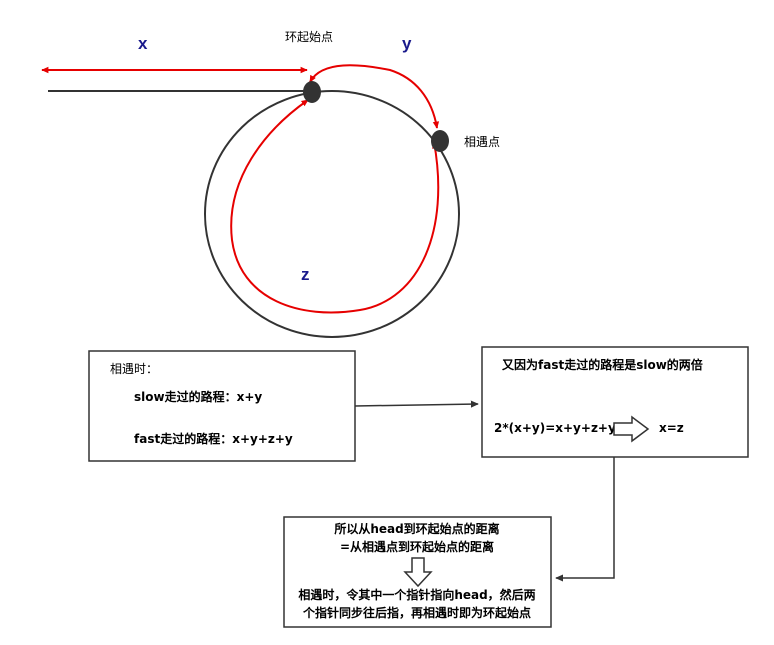 This screenshot has height=645, width=774. What do you see at coordinates (482, 142) in the screenshot?
I see `meeting-point-label: 相遇点` at bounding box center [482, 142].